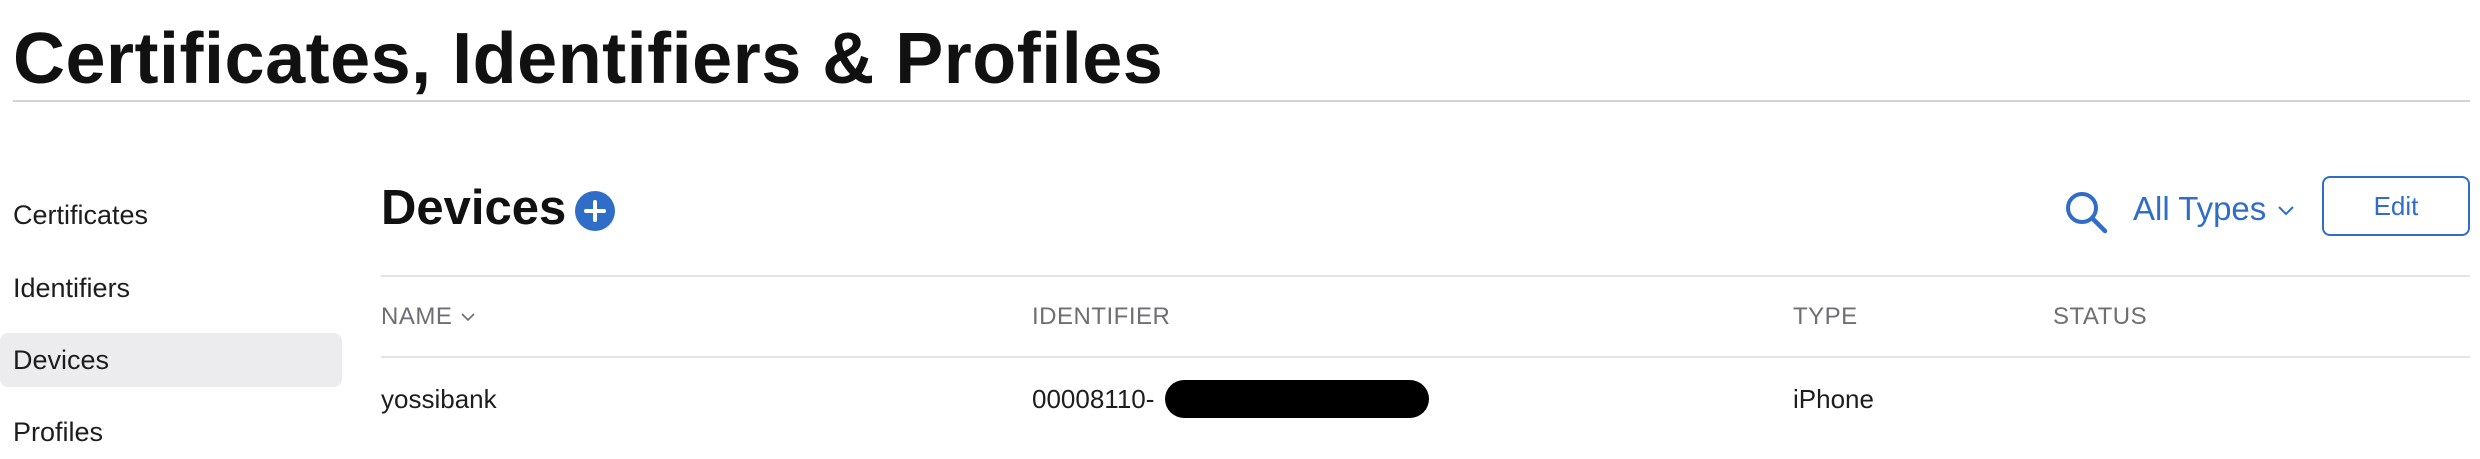 The image size is (2480, 459). I want to click on column-header-name: NAME, so click(428, 317).